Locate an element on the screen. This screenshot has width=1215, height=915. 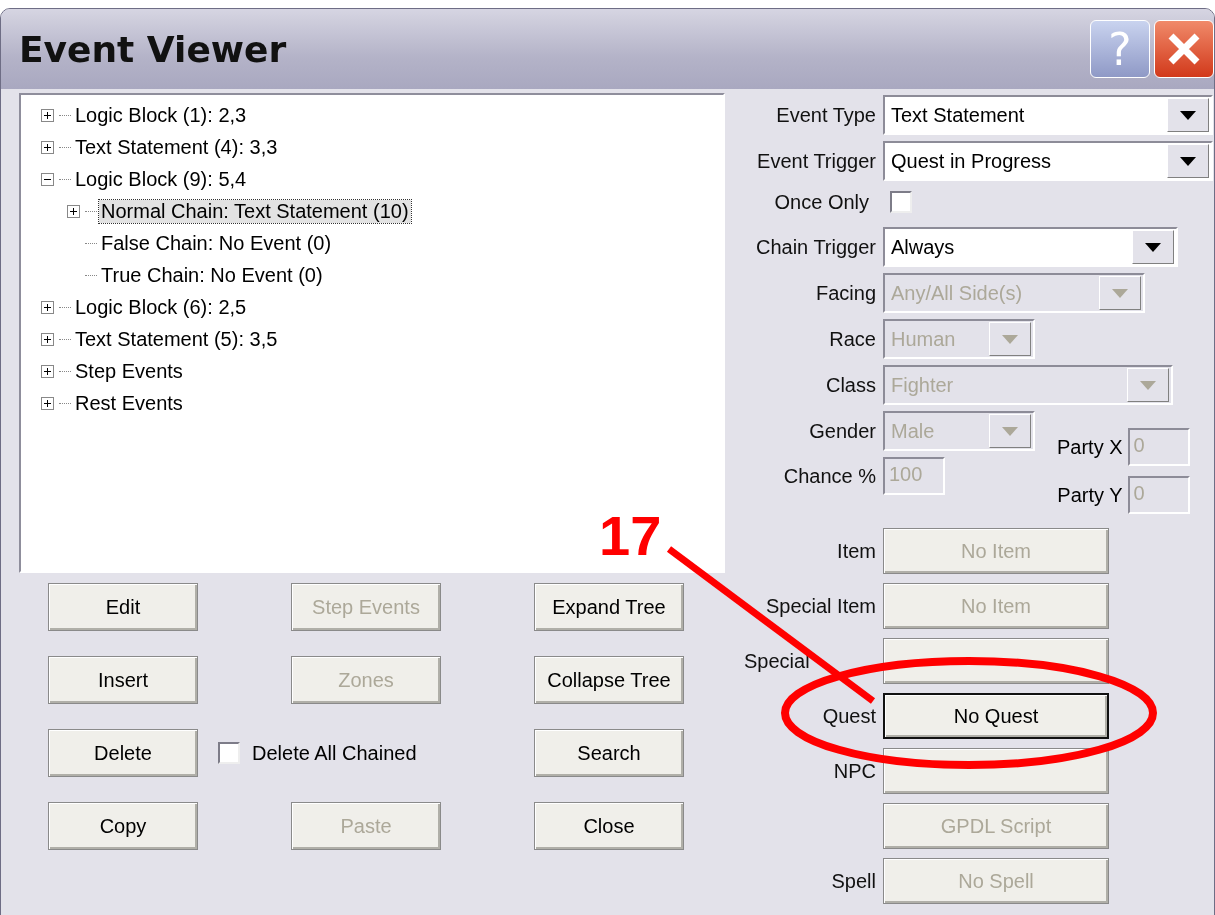
tree-item: Logic Block (6): 2,5 is located at coordinates (161, 307).